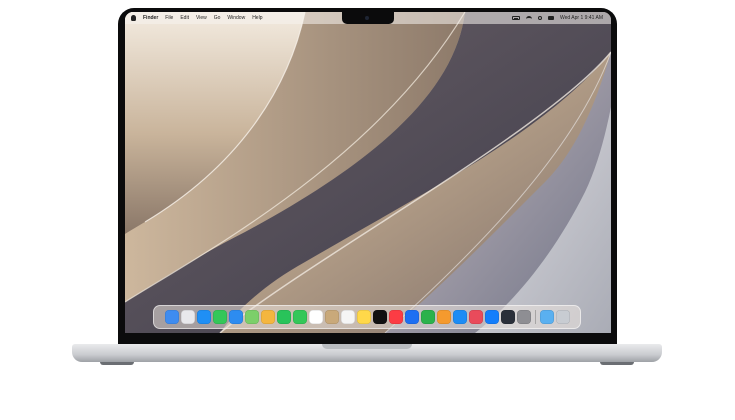  I want to click on battery-icon, so click(516, 18).